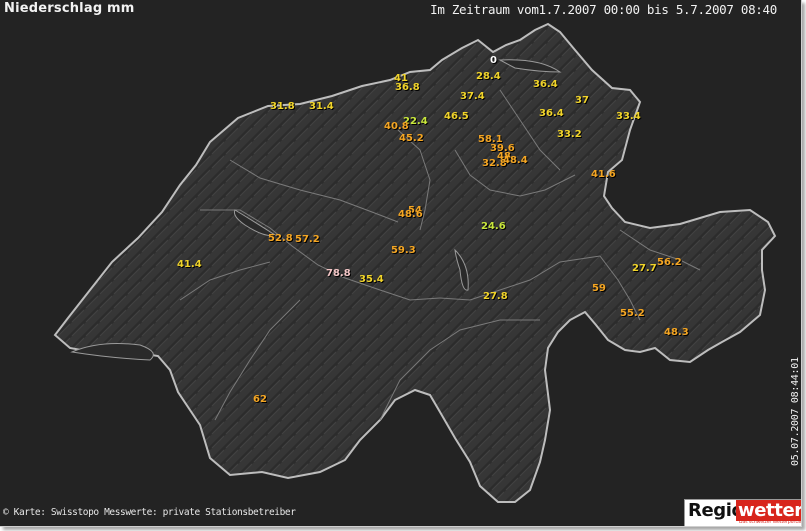 The height and width of the screenshot is (531, 806). Describe the element at coordinates (770, 522) in the screenshot. I see `logo-tagline: Das schweizer Wetterportal` at that location.